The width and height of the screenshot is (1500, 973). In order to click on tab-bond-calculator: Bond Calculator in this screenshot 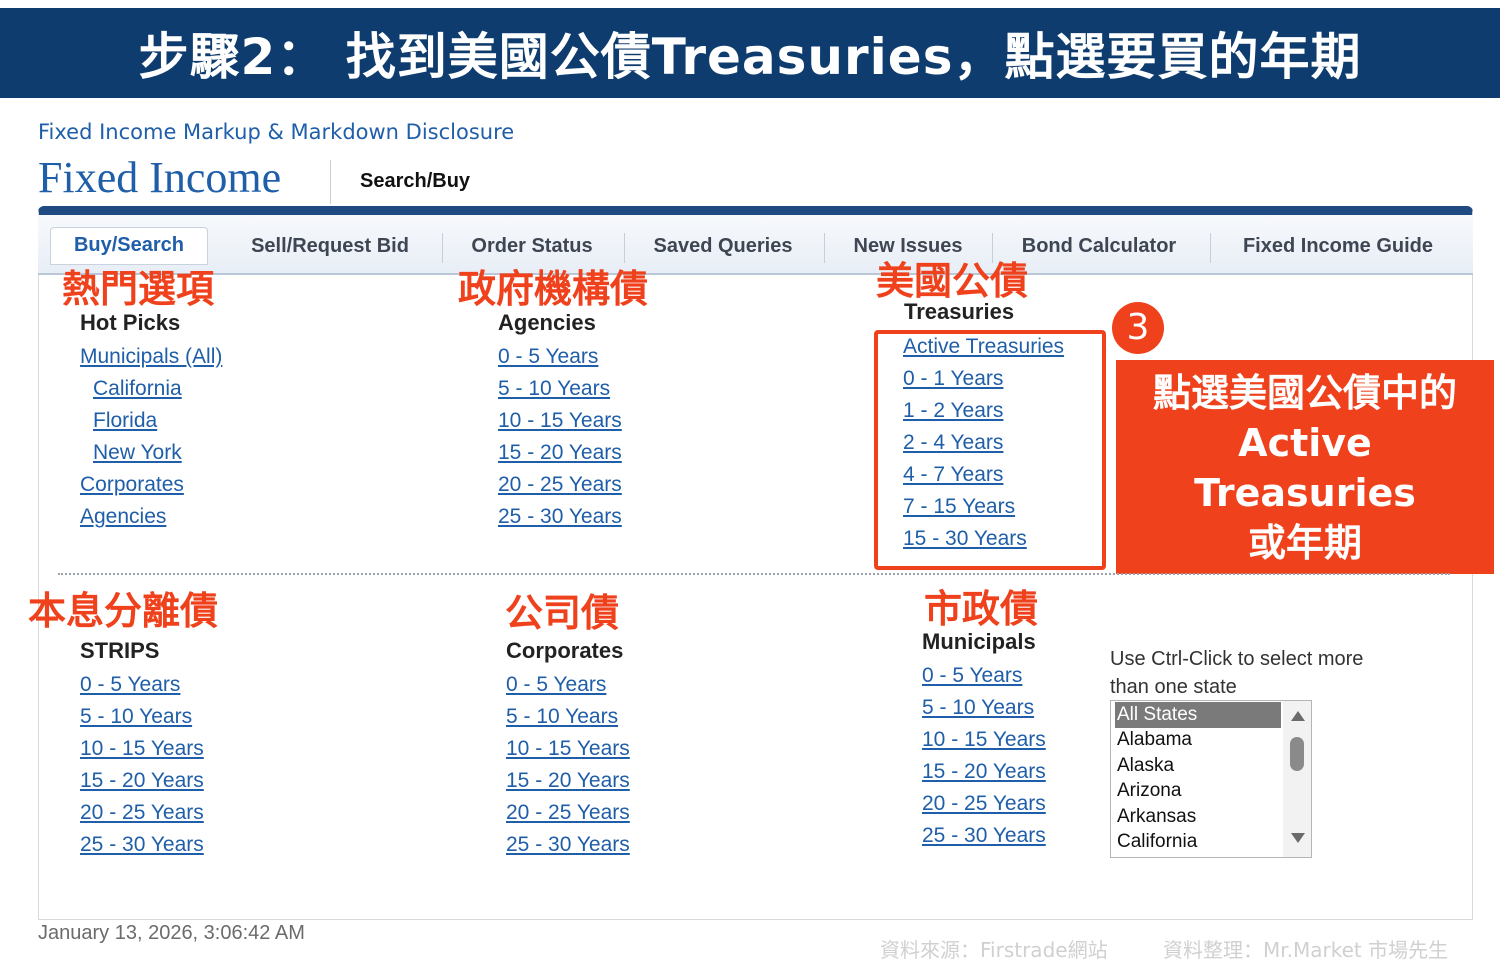, I will do `click(1099, 246)`.